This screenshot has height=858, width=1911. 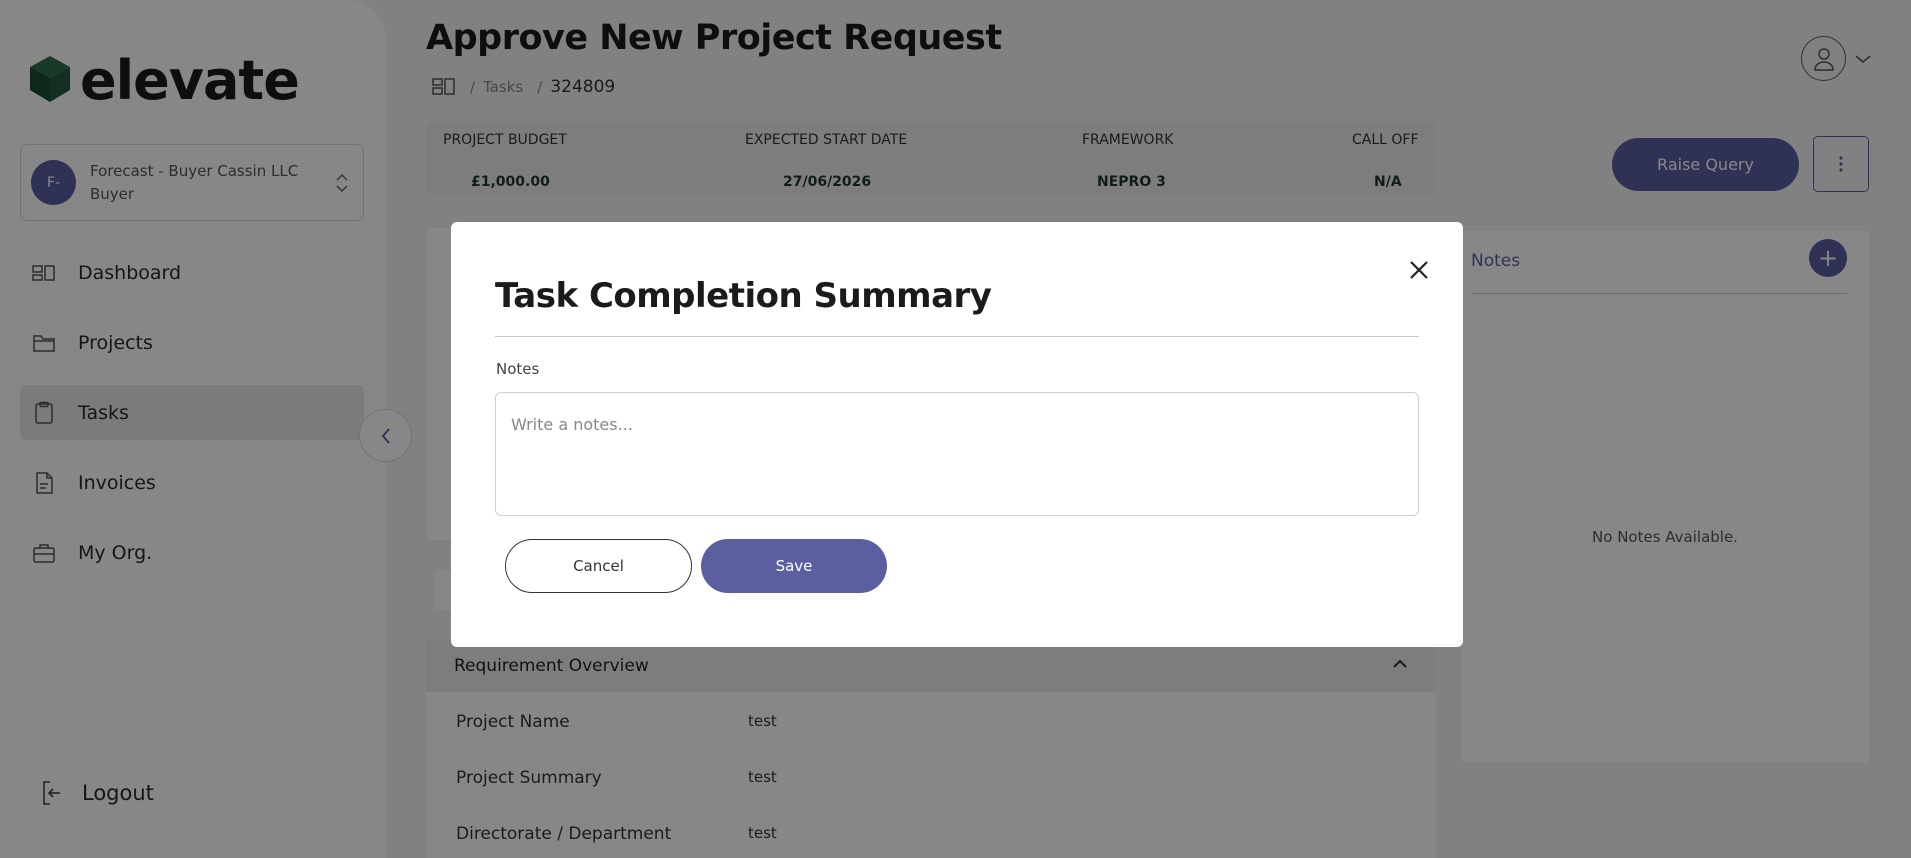 I want to click on notes-textarea, so click(x=957, y=454).